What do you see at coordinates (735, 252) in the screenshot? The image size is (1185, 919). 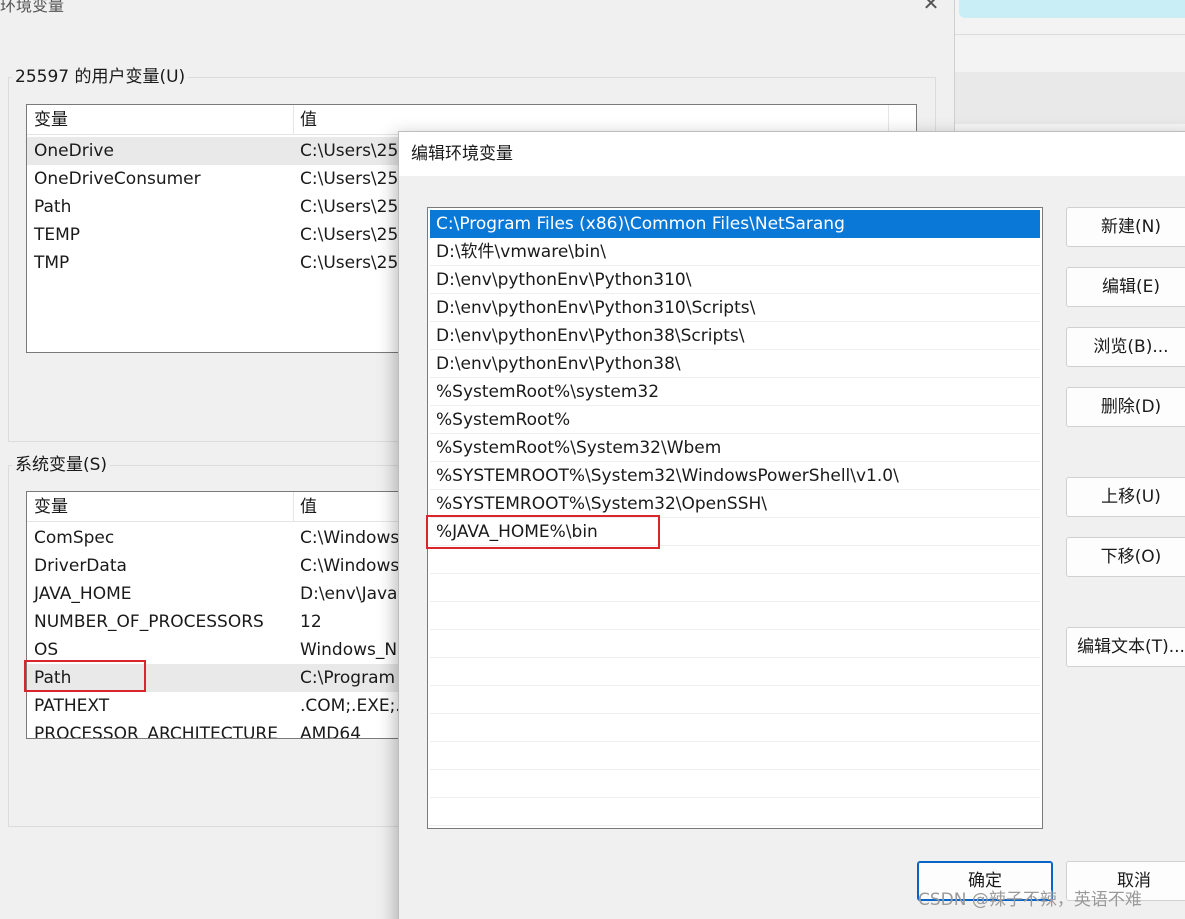 I see `path-entry: D:\软件\vmware\bin\` at bounding box center [735, 252].